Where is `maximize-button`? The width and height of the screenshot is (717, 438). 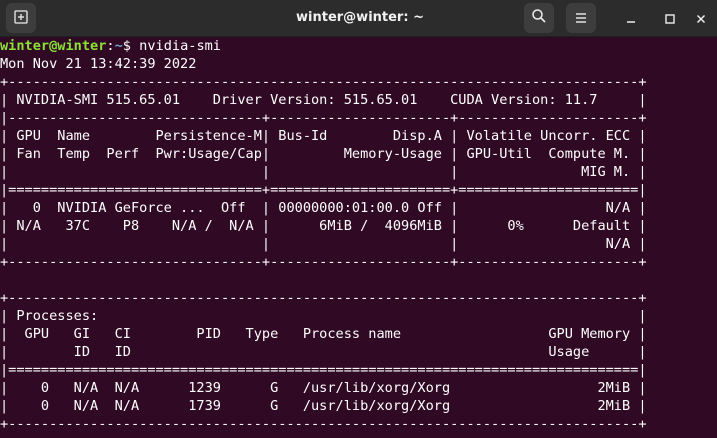
maximize-button is located at coordinates (670, 18).